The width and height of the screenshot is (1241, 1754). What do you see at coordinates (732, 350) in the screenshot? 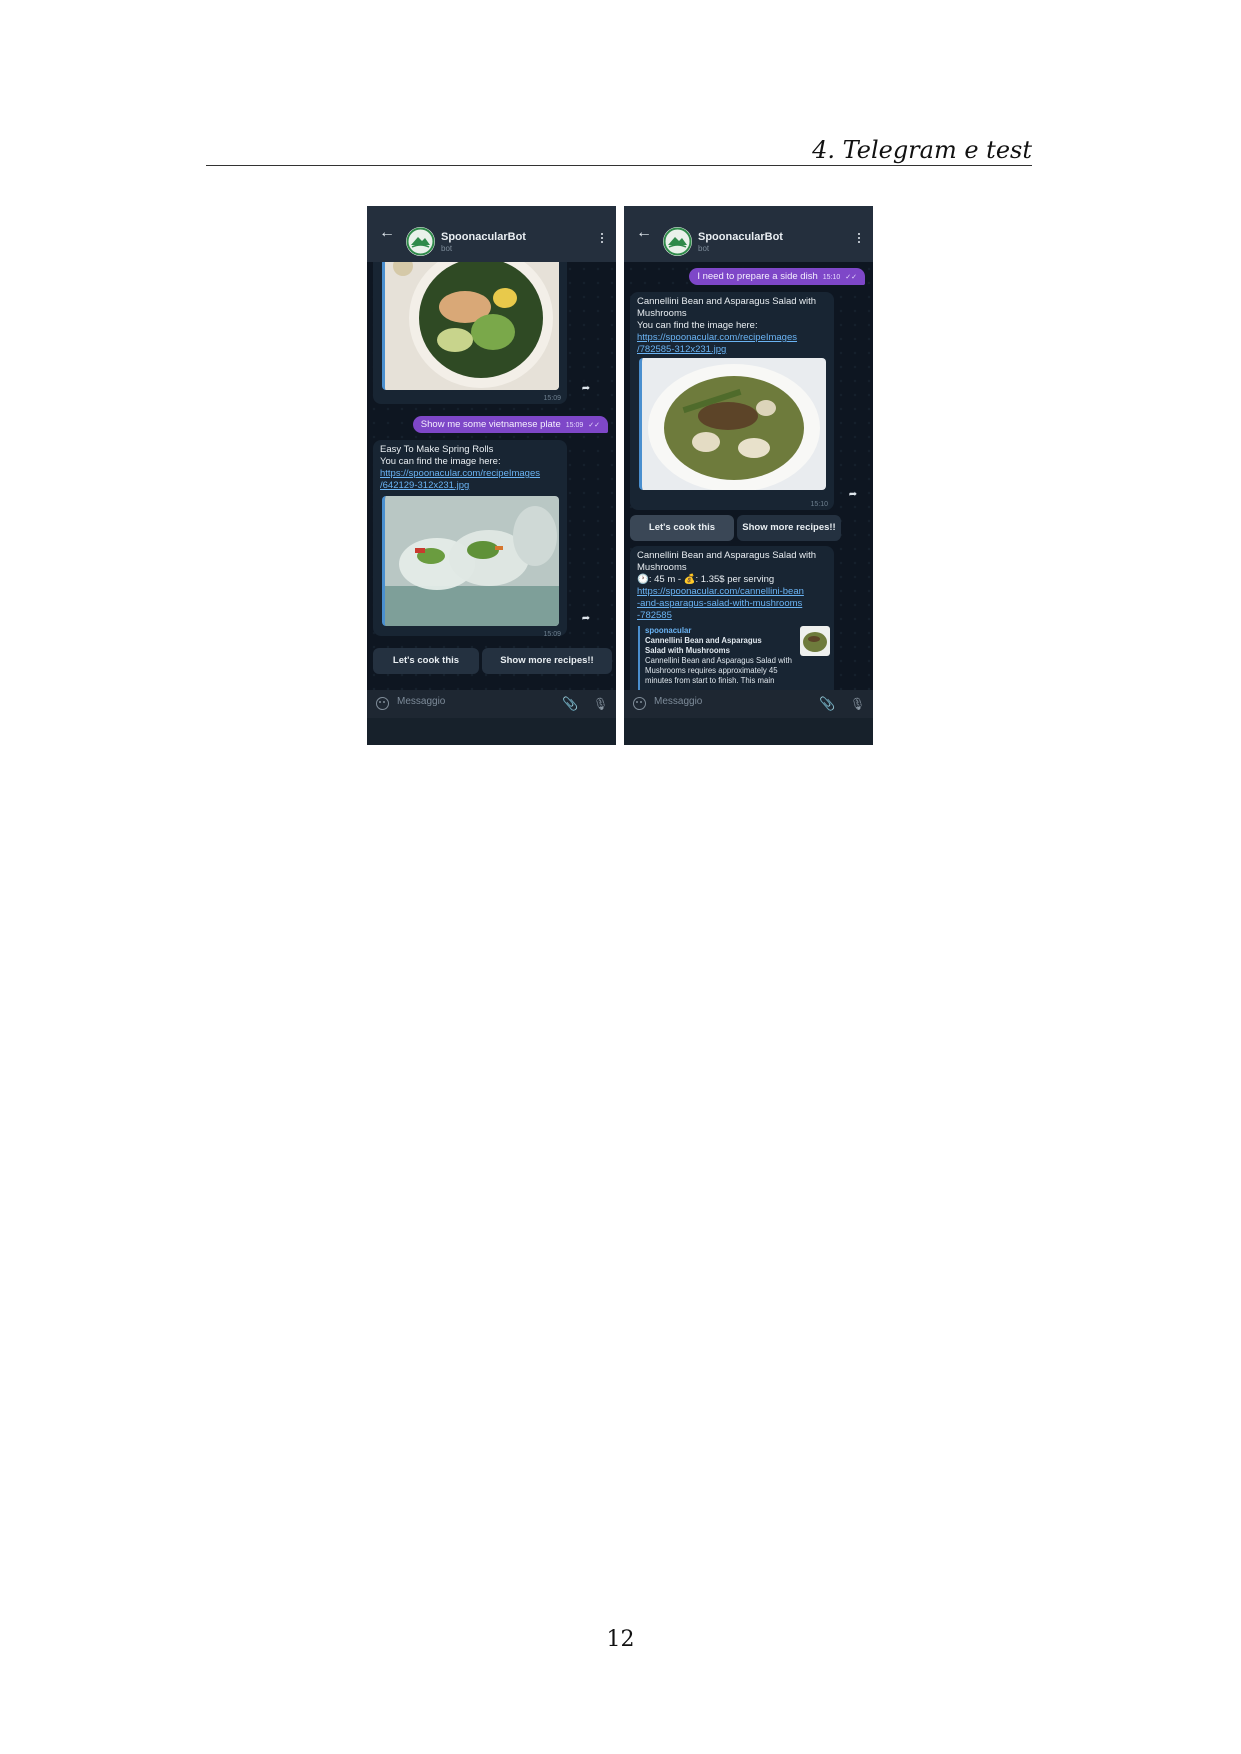
I see `recipe-image-link-cont: /782585-312x231.jpg` at bounding box center [732, 350].